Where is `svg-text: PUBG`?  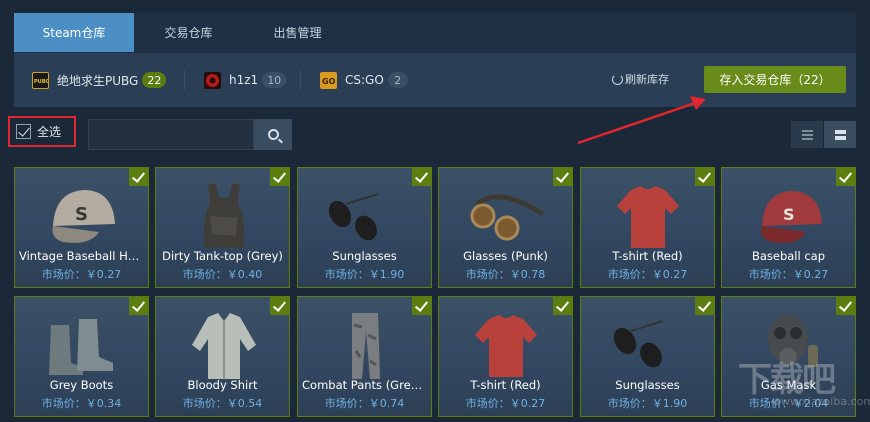 svg-text: PUBG is located at coordinates (41, 82).